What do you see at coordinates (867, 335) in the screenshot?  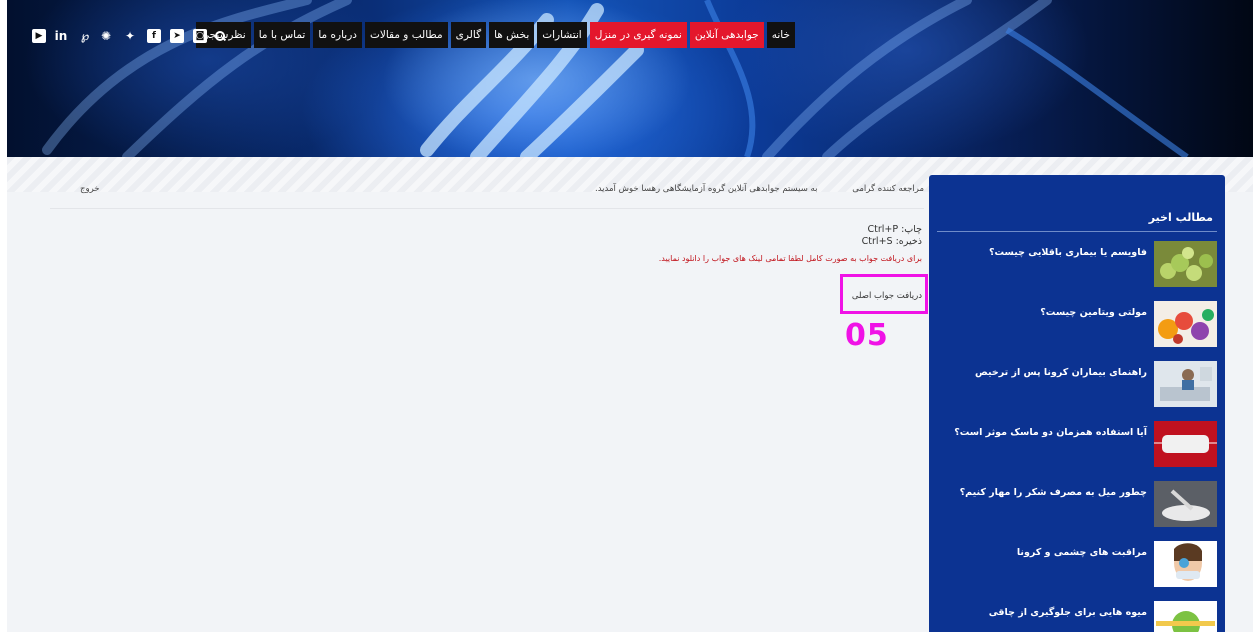 I see `step-number-annotation: 05` at bounding box center [867, 335].